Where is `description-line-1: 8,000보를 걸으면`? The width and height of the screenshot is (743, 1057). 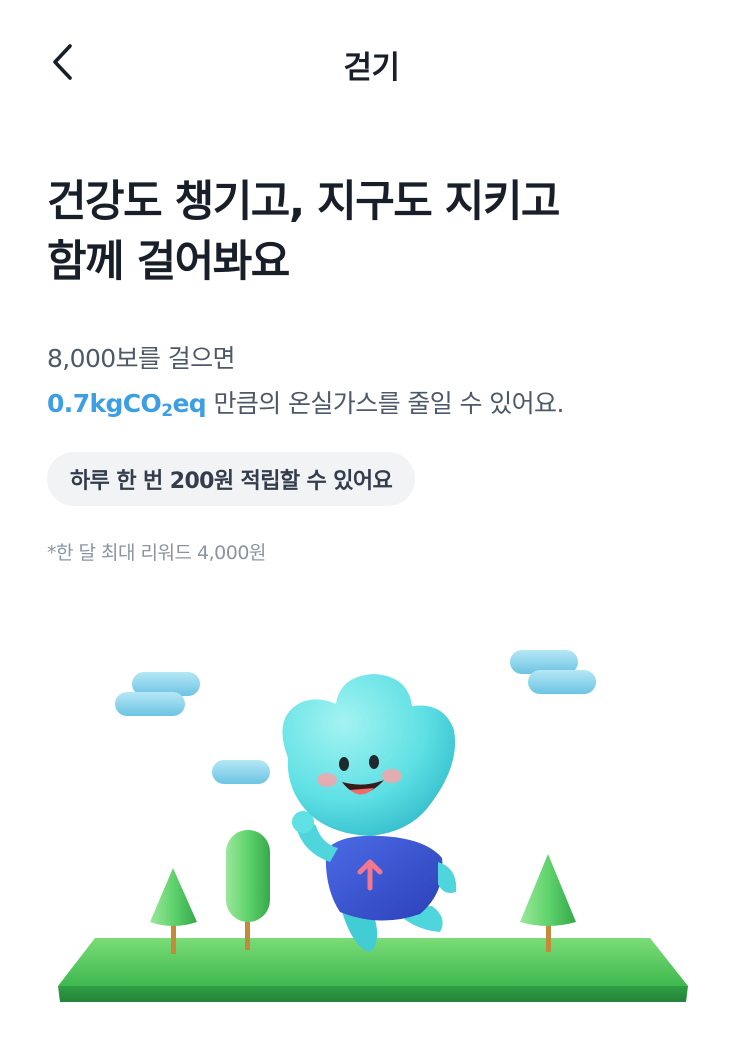
description-line-1: 8,000보를 걸으면 is located at coordinates (141, 358).